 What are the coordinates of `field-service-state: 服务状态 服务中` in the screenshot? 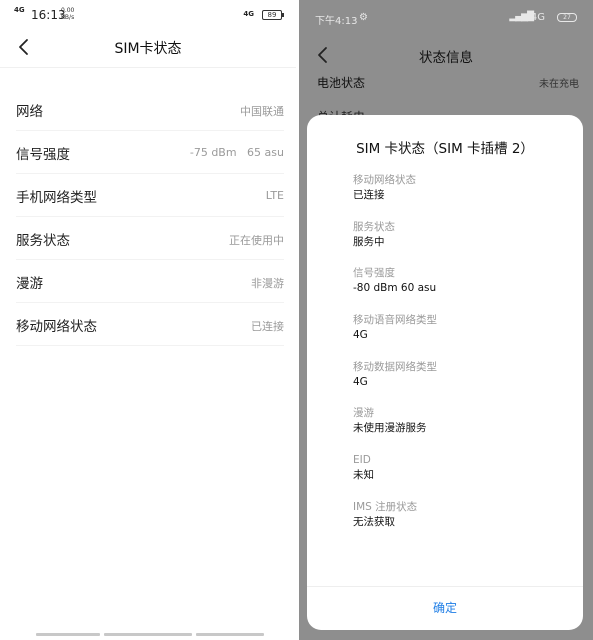 It's located at (463, 243).